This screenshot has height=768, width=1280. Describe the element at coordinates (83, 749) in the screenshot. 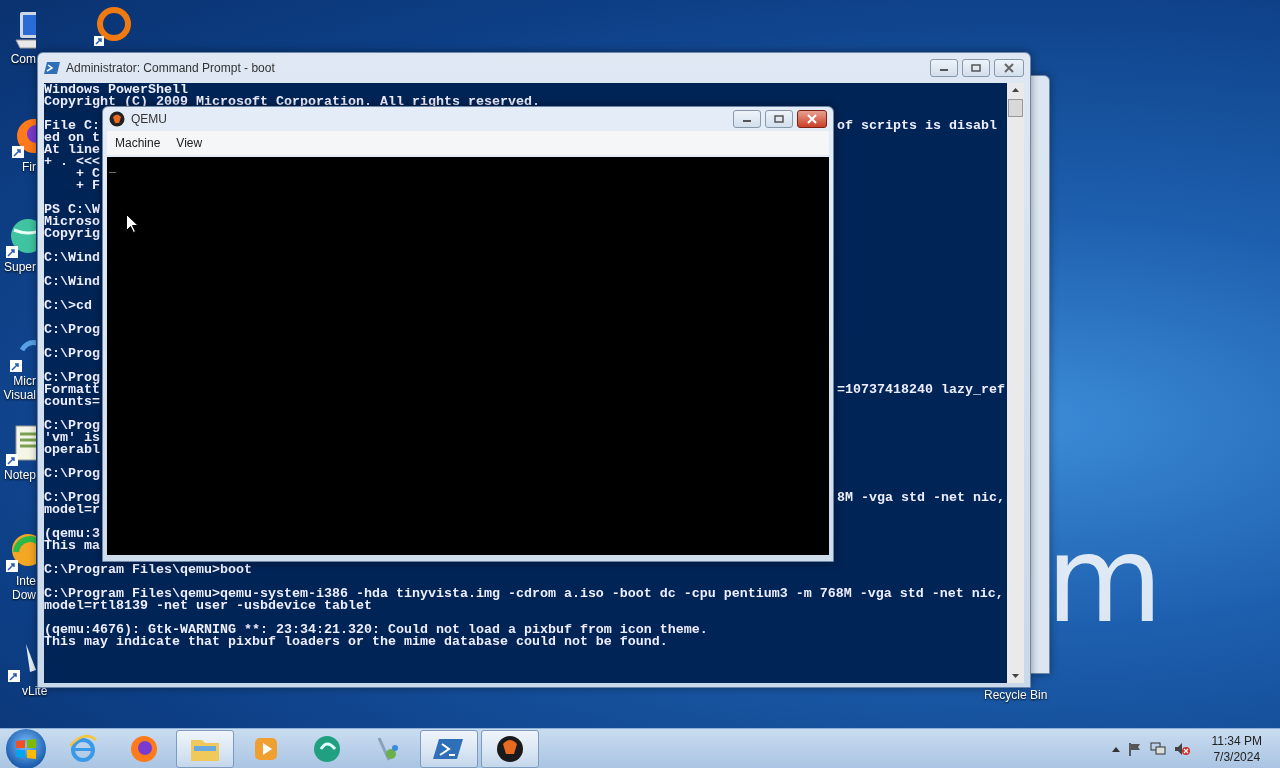

I see `globe-e-icon` at that location.